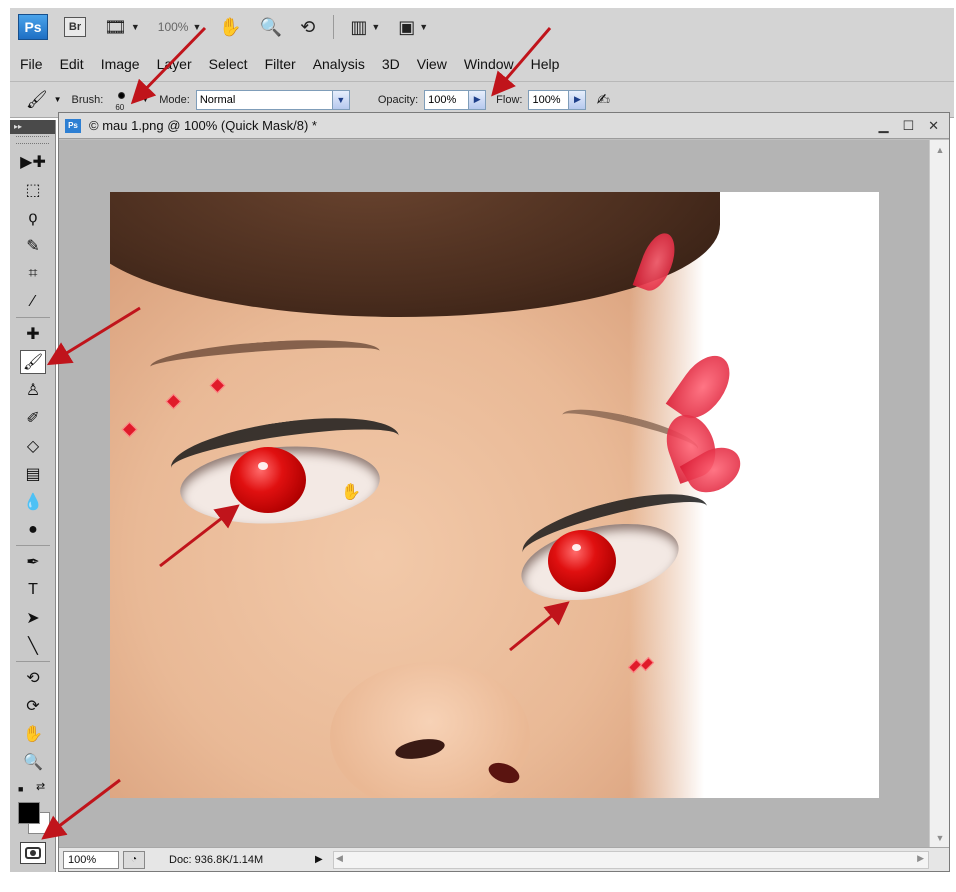 This screenshot has width=956, height=892. What do you see at coordinates (23, 789) in the screenshot?
I see `default-colors-icon: ■` at bounding box center [23, 789].